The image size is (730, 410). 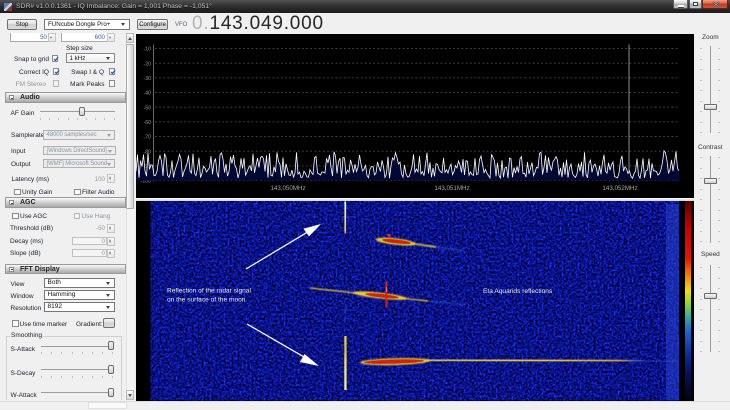 What do you see at coordinates (148, 123) in the screenshot?
I see `svg-text: -60` at bounding box center [148, 123].